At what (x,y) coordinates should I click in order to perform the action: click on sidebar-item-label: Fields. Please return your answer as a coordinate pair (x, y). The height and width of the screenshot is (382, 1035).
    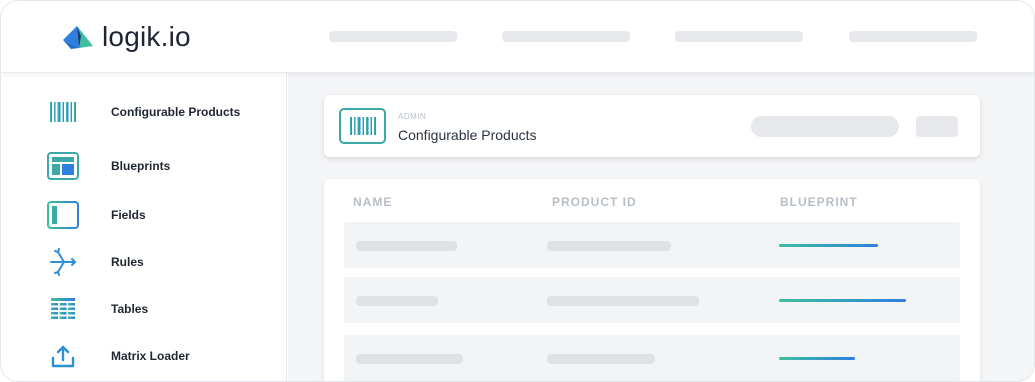
    Looking at the image, I should click on (128, 215).